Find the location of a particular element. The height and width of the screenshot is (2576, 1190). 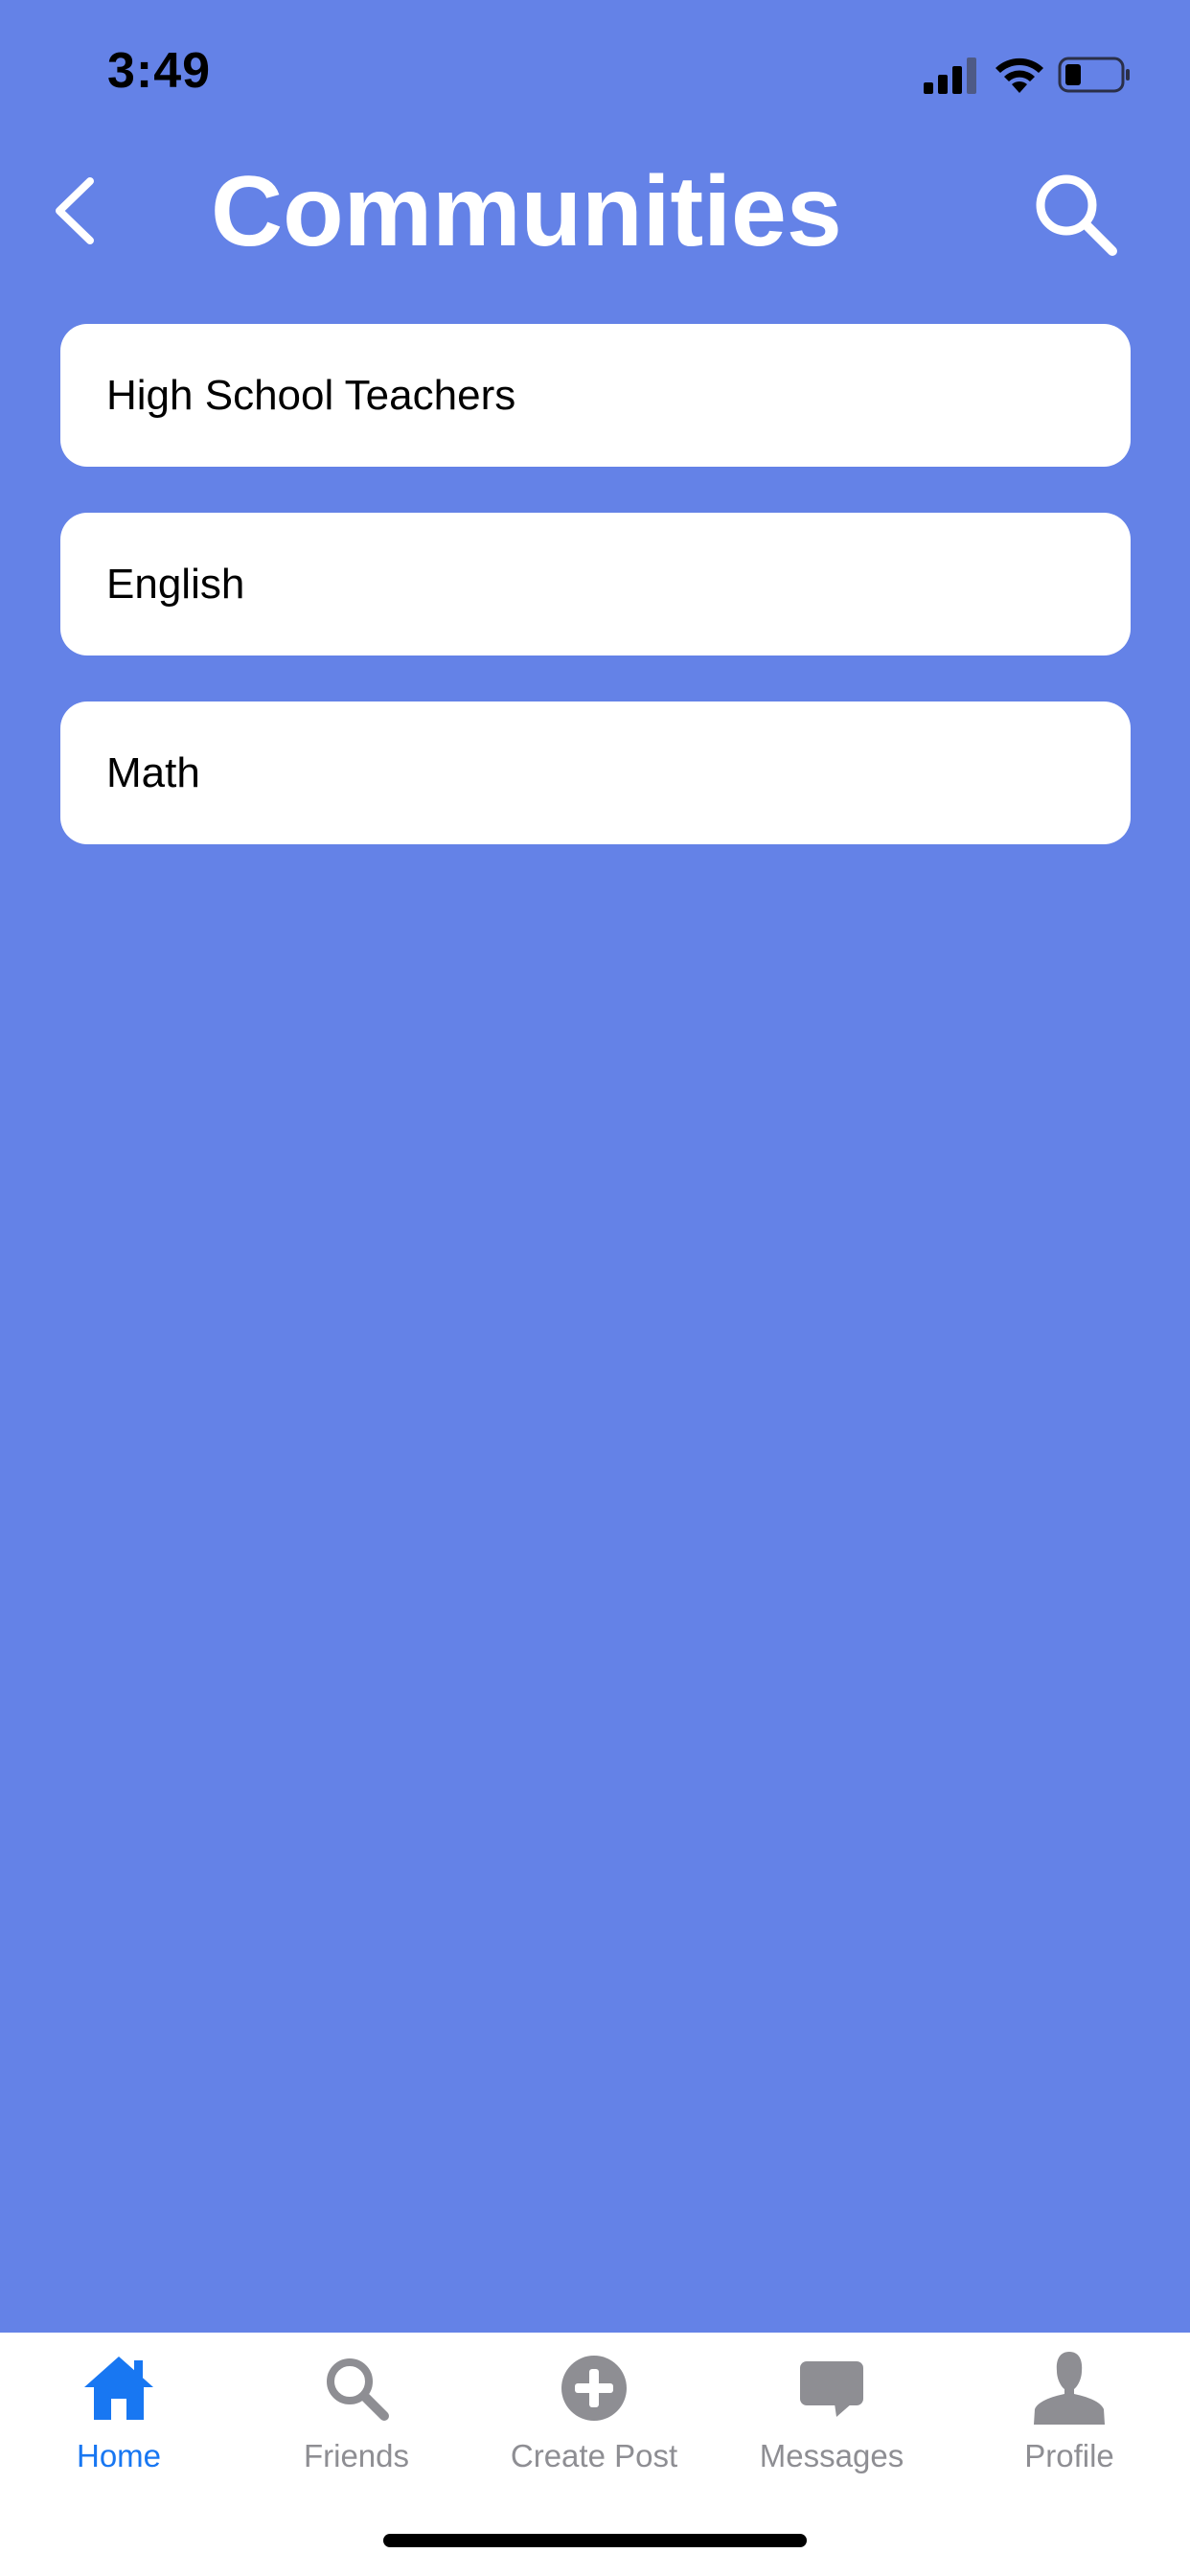

wifi-icon is located at coordinates (1019, 75).